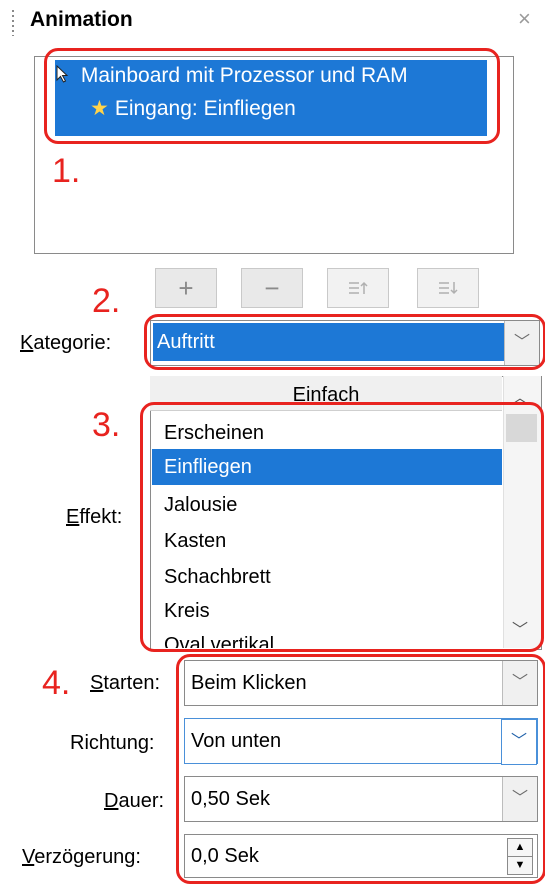 The width and height of the screenshot is (545, 884). Describe the element at coordinates (56, 683) in the screenshot. I see `callout-number-4: 4.` at that location.